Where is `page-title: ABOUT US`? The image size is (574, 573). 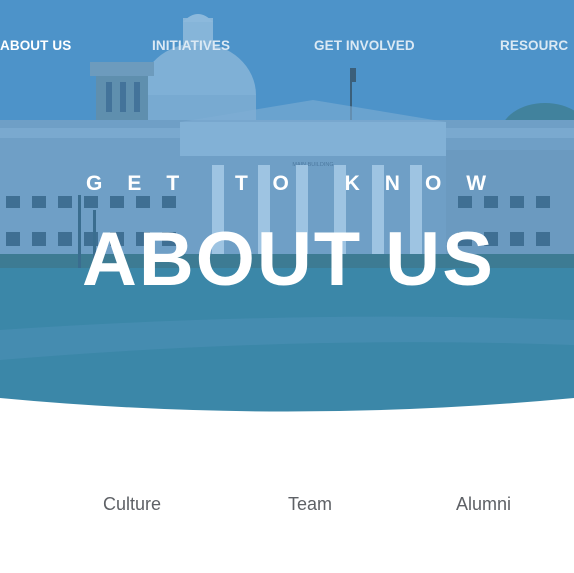
page-title: ABOUT US is located at coordinates (288, 259).